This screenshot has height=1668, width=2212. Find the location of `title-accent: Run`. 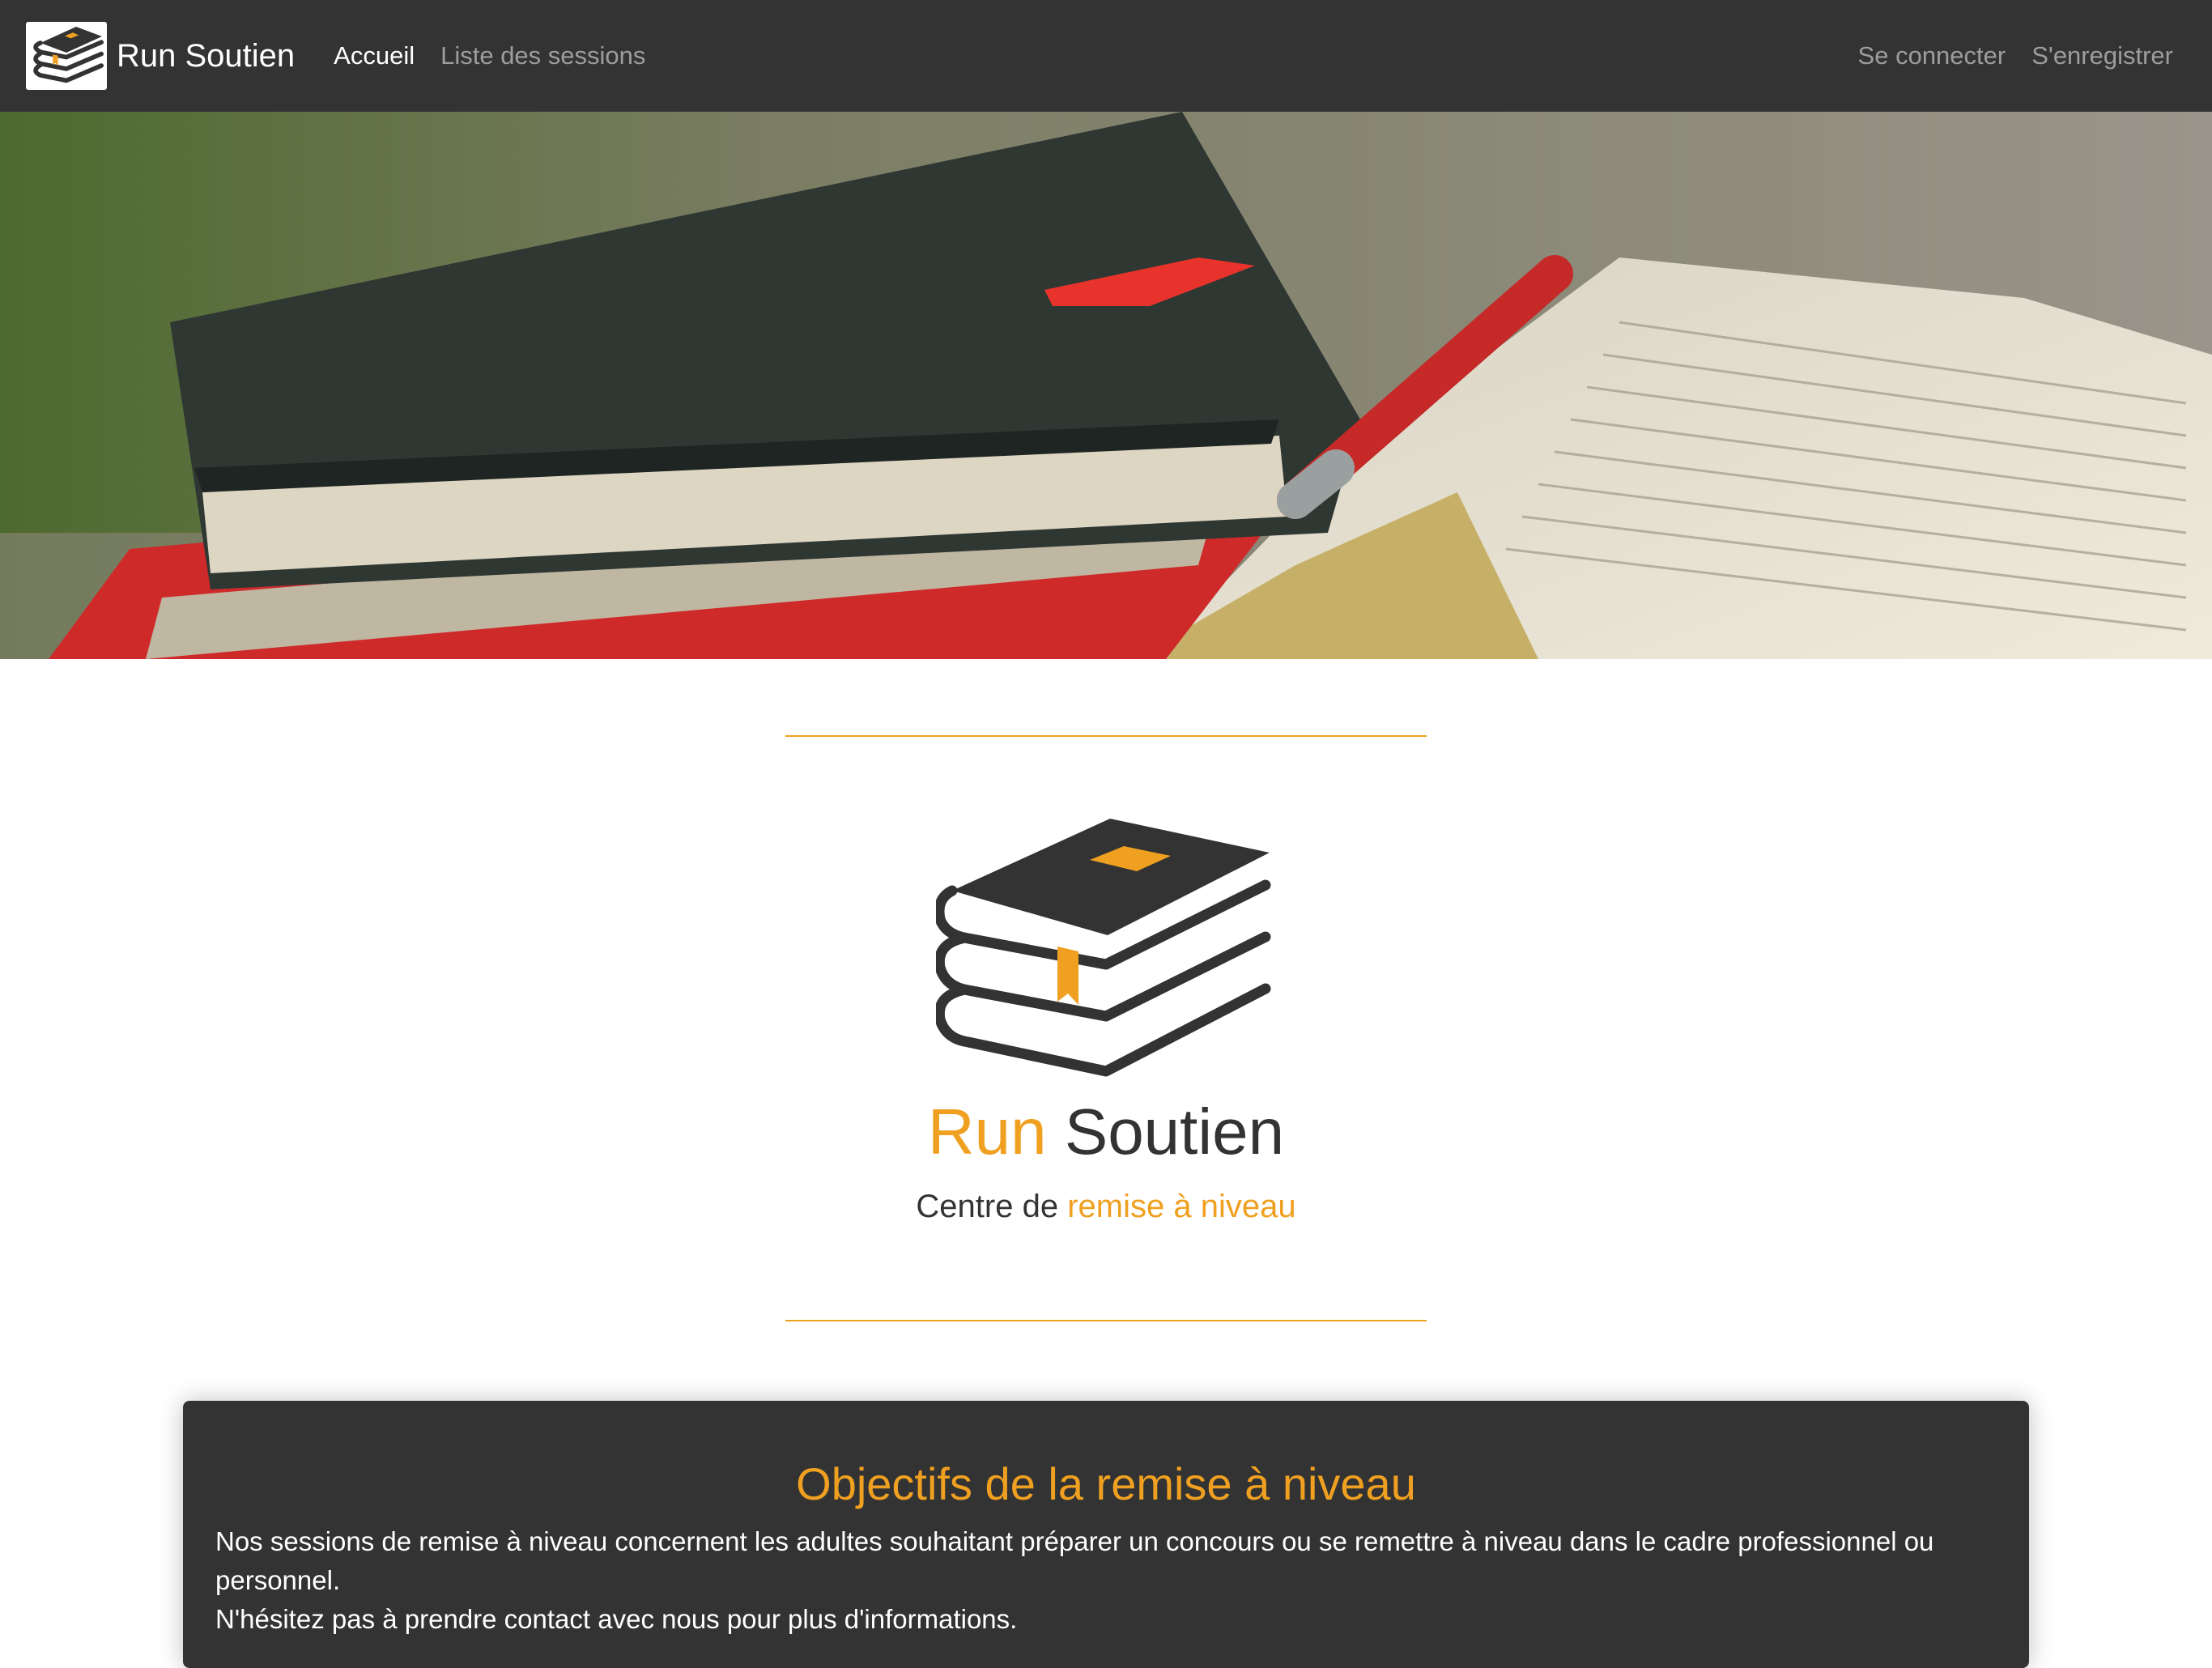

title-accent: Run is located at coordinates (987, 1132).